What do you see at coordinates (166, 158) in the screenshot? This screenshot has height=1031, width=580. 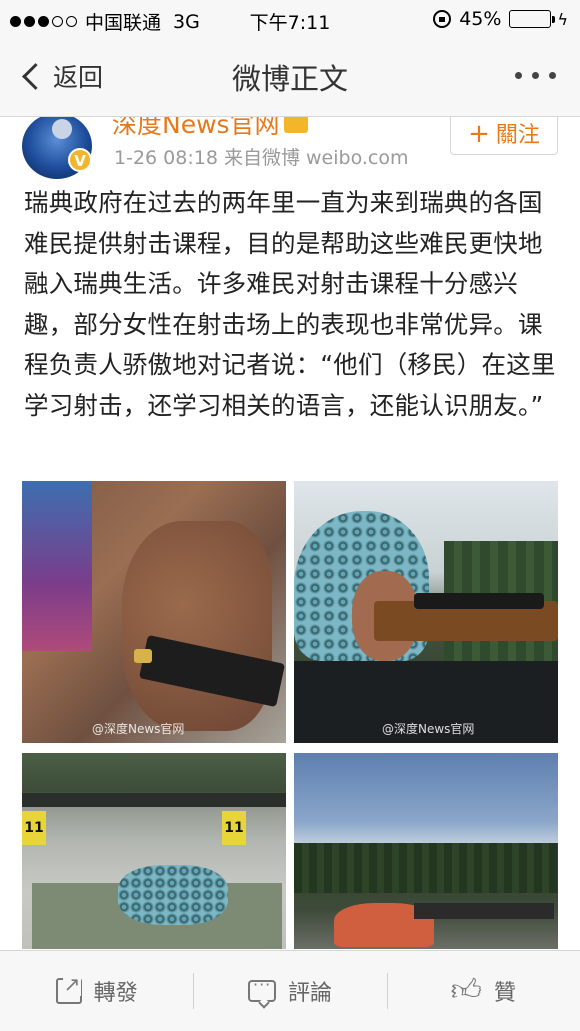 I see `post-timestamp: 1-26 08:18` at bounding box center [166, 158].